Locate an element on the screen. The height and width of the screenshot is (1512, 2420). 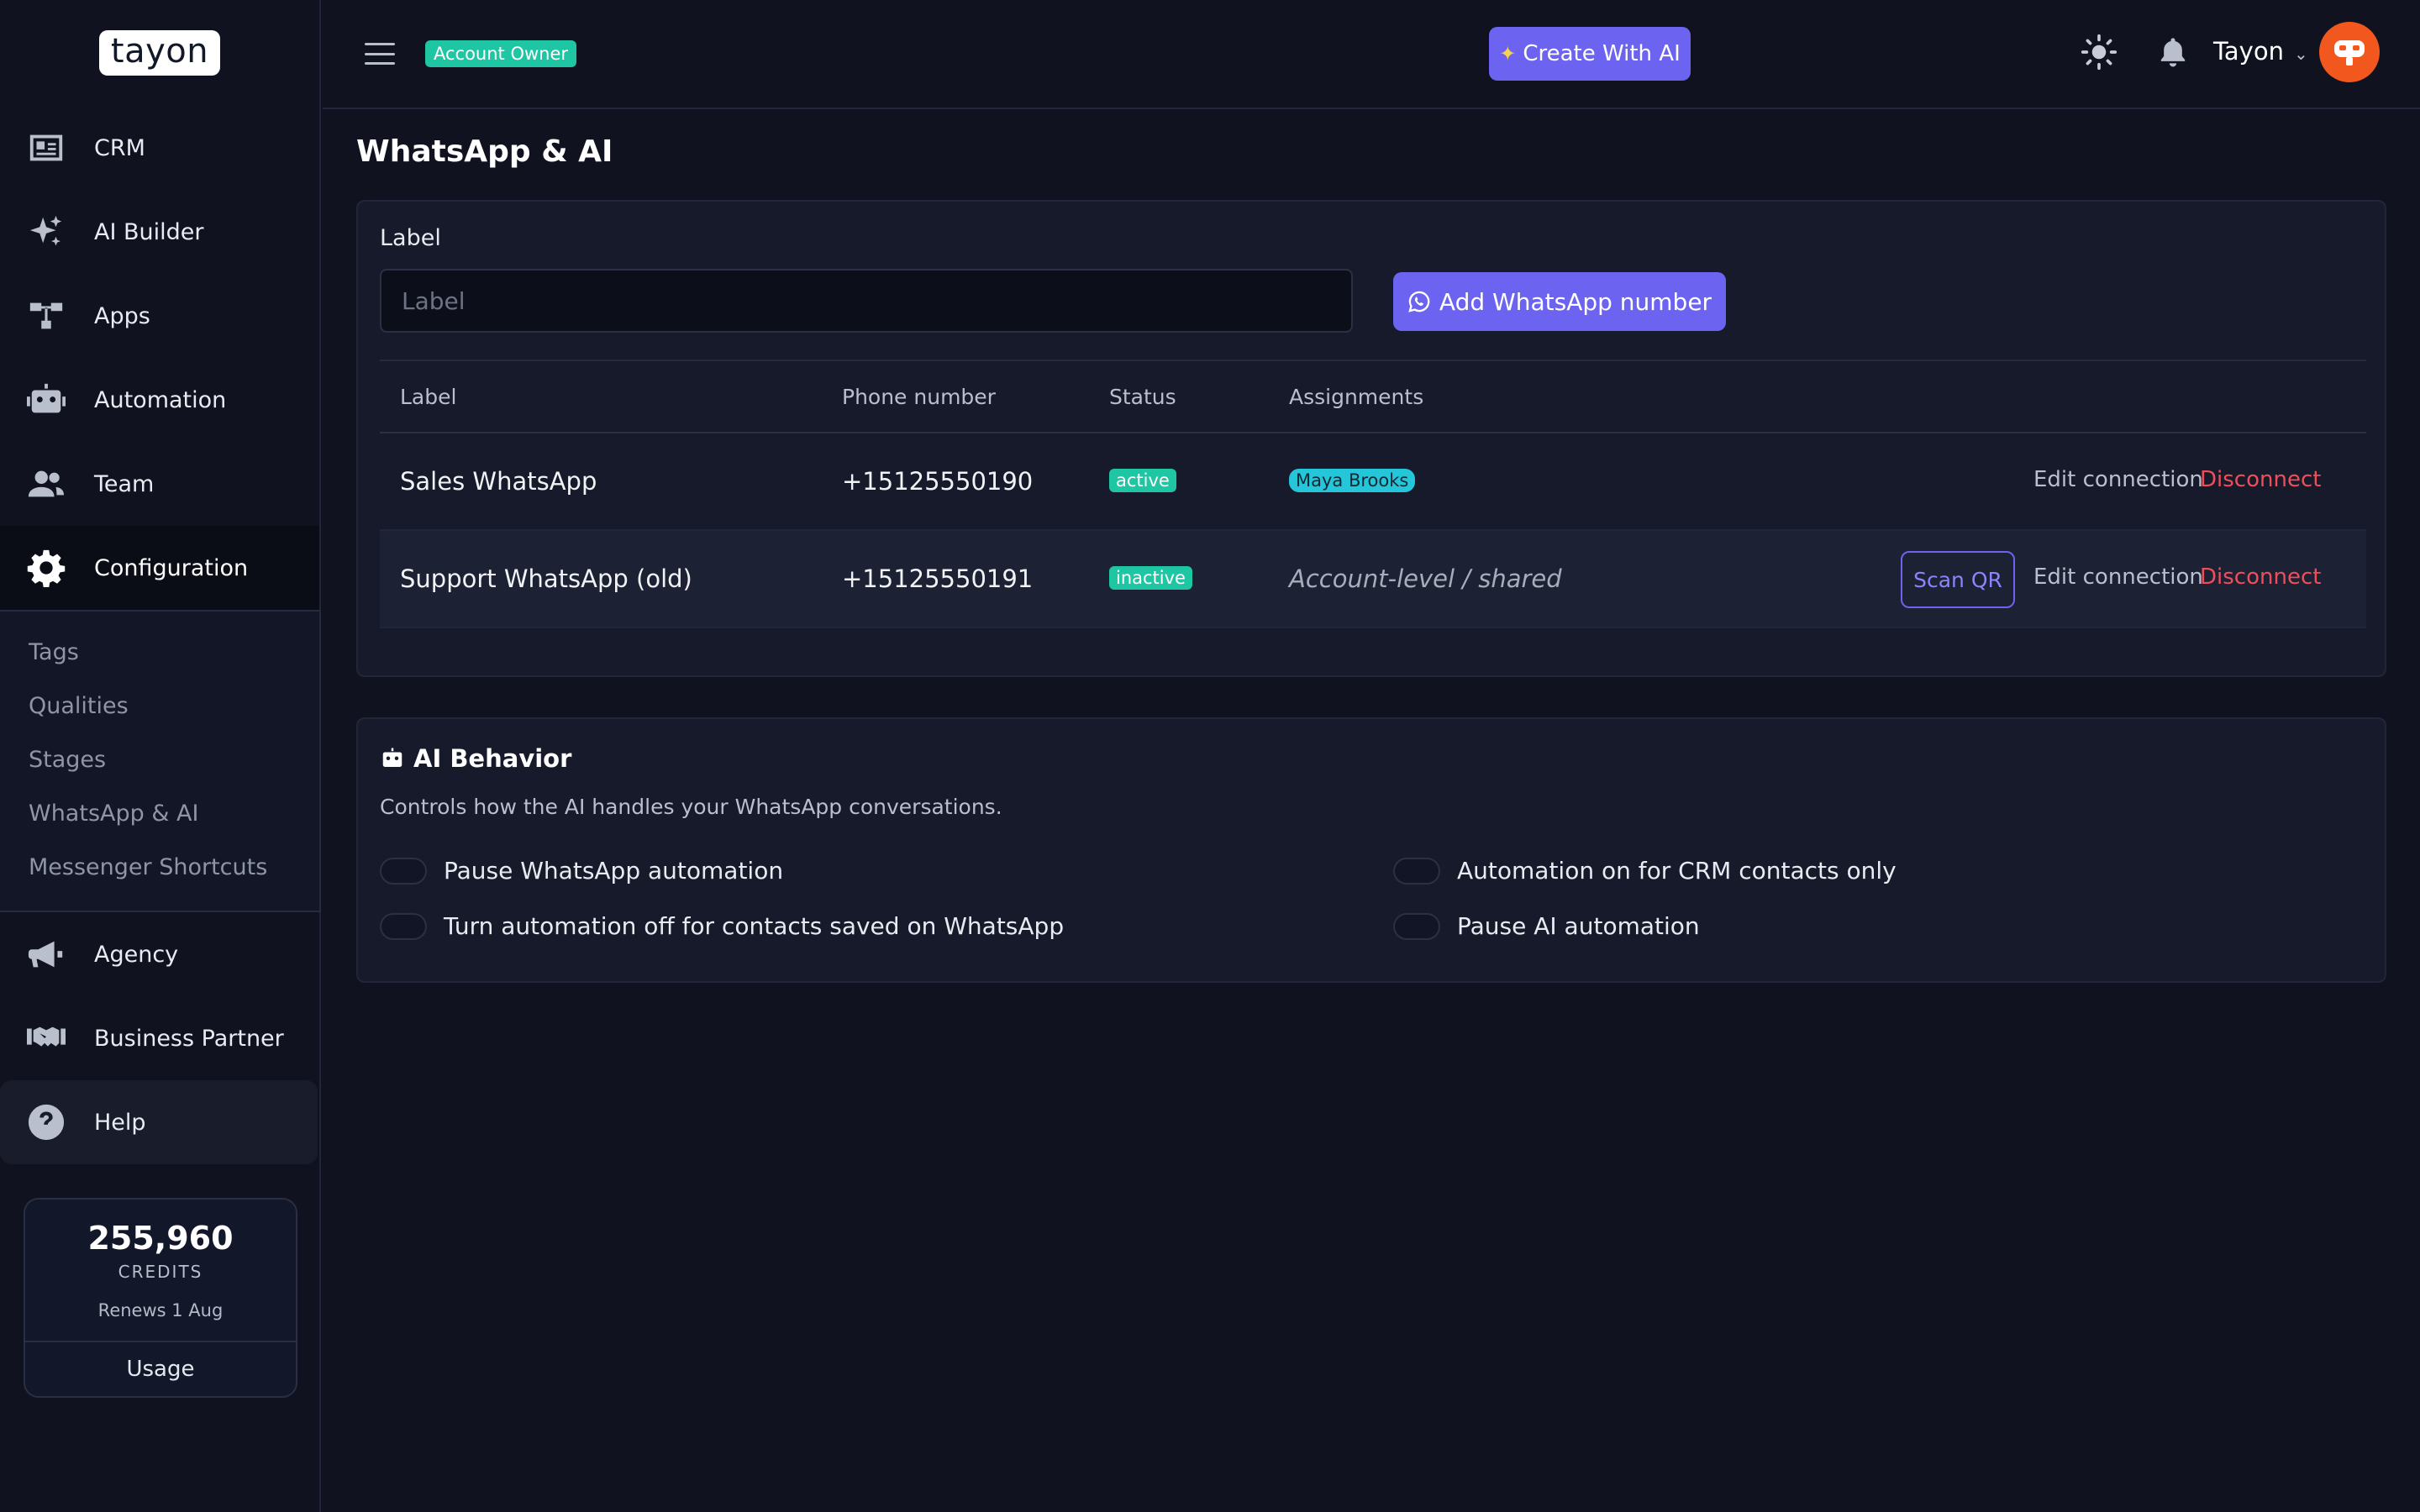
sidebar-item-automation: Automation is located at coordinates (159, 400).